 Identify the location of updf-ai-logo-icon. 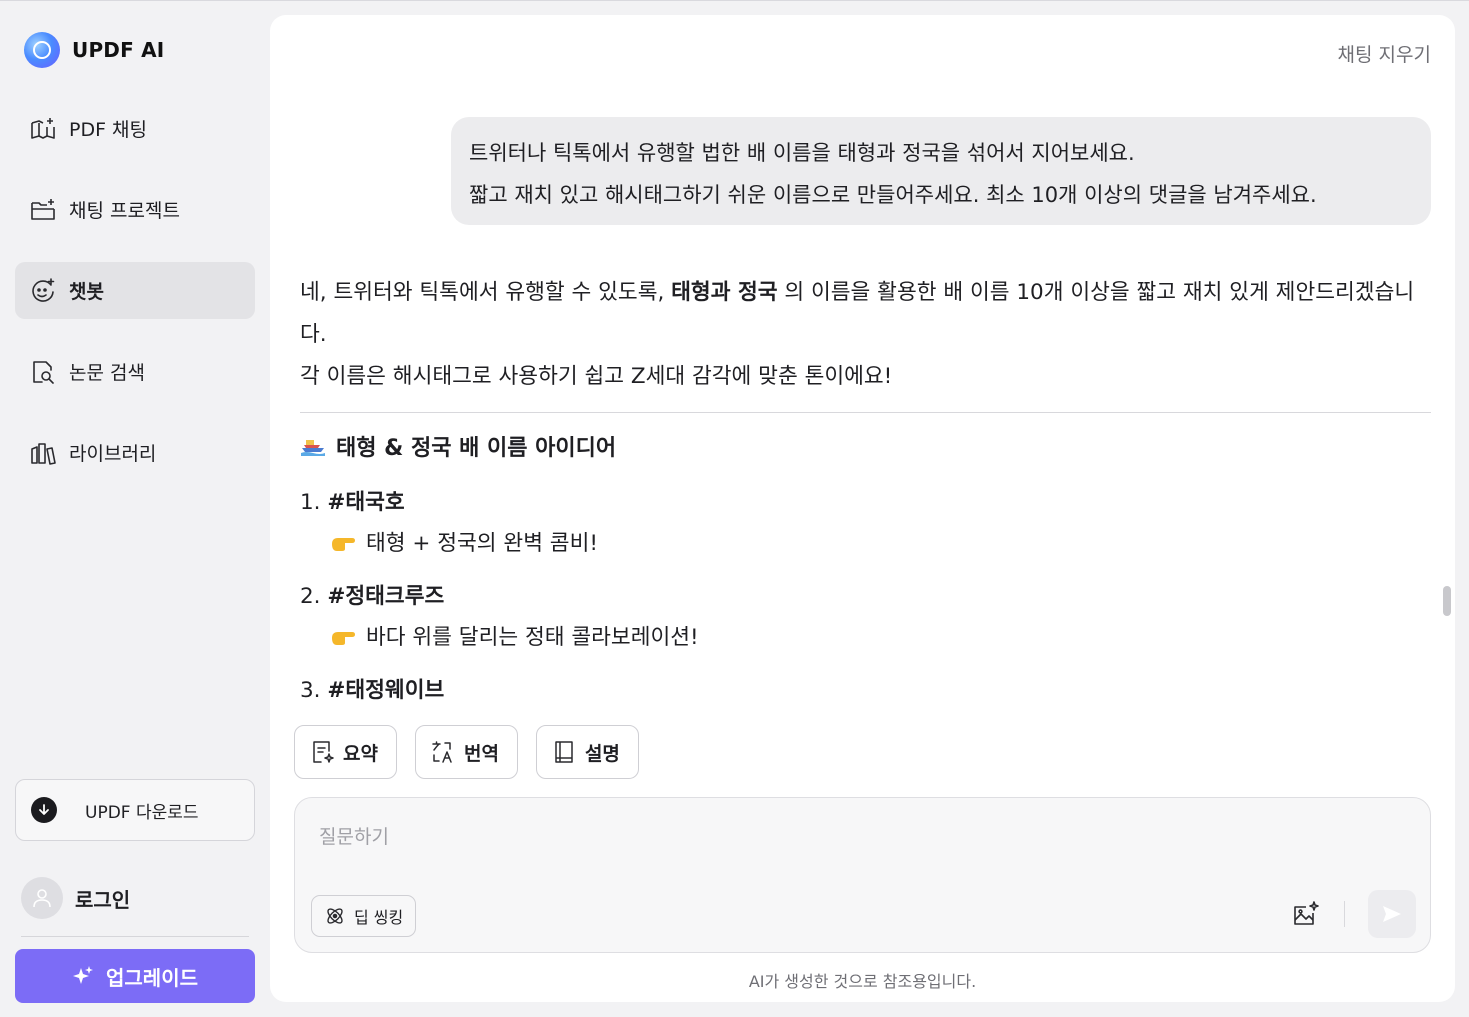
(42, 50).